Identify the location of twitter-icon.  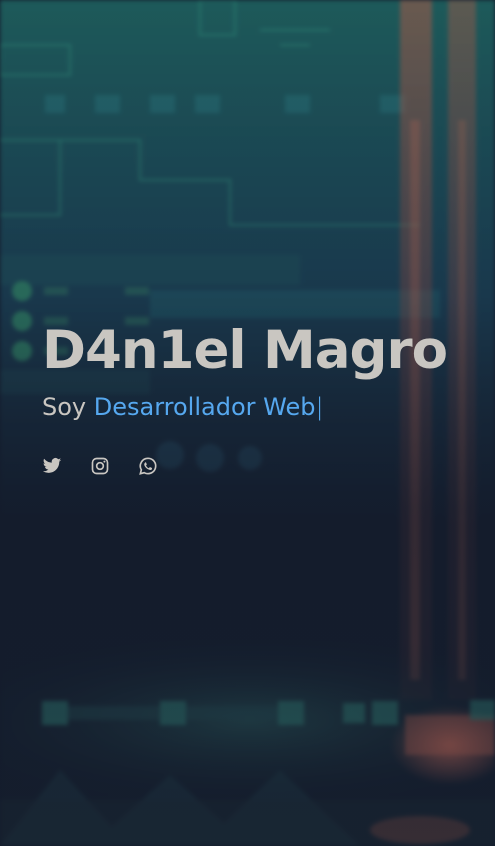
(52, 465).